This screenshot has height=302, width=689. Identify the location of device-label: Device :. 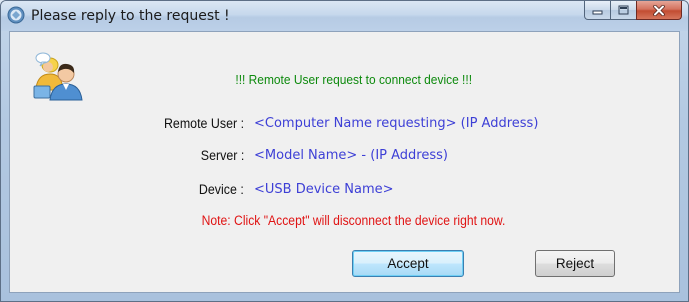
(221, 189).